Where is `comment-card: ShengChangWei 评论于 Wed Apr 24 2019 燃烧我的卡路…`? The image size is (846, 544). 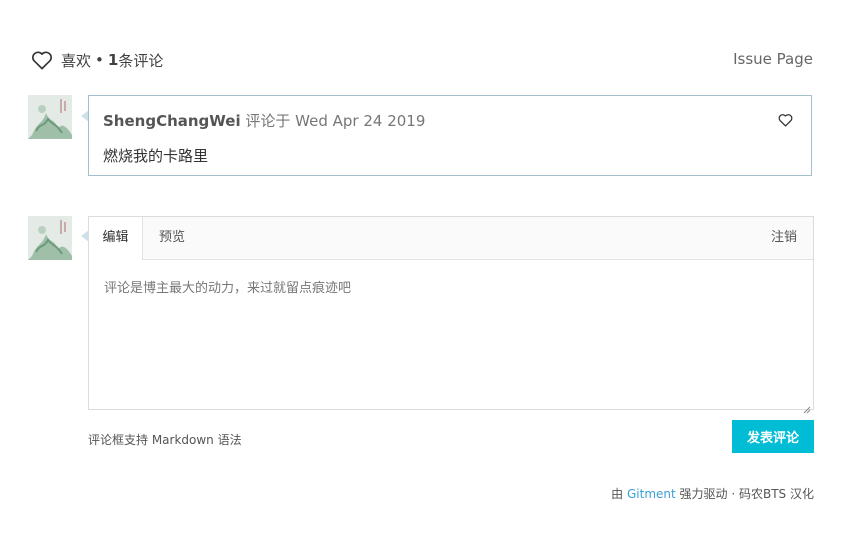
comment-card: ShengChangWei 评论于 Wed Apr 24 2019 燃烧我的卡路… is located at coordinates (450, 135).